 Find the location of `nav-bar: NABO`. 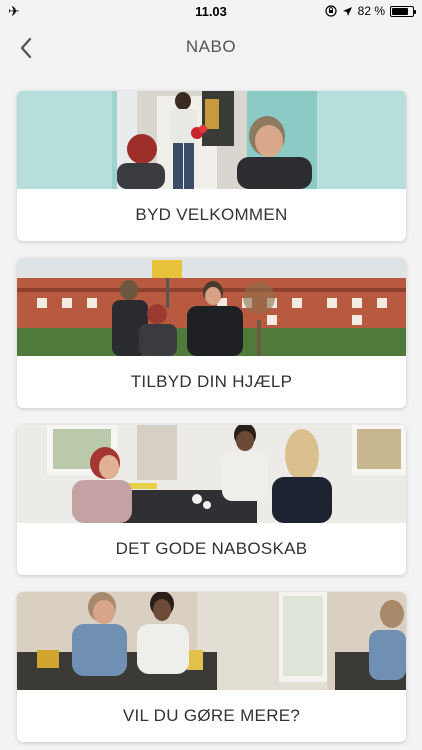

nav-bar: NABO is located at coordinates (211, 47).